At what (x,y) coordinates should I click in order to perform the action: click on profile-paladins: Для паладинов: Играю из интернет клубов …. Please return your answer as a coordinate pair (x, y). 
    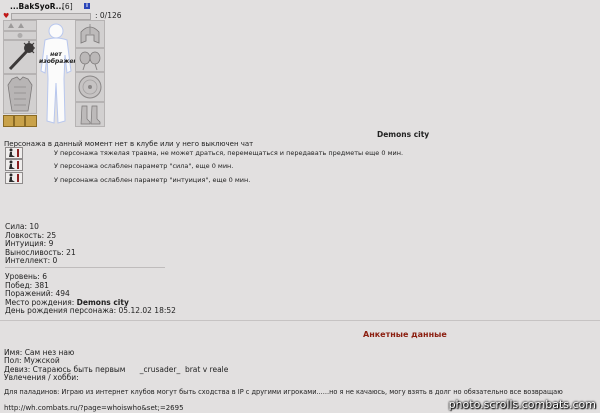
    Looking at the image, I should click on (283, 392).